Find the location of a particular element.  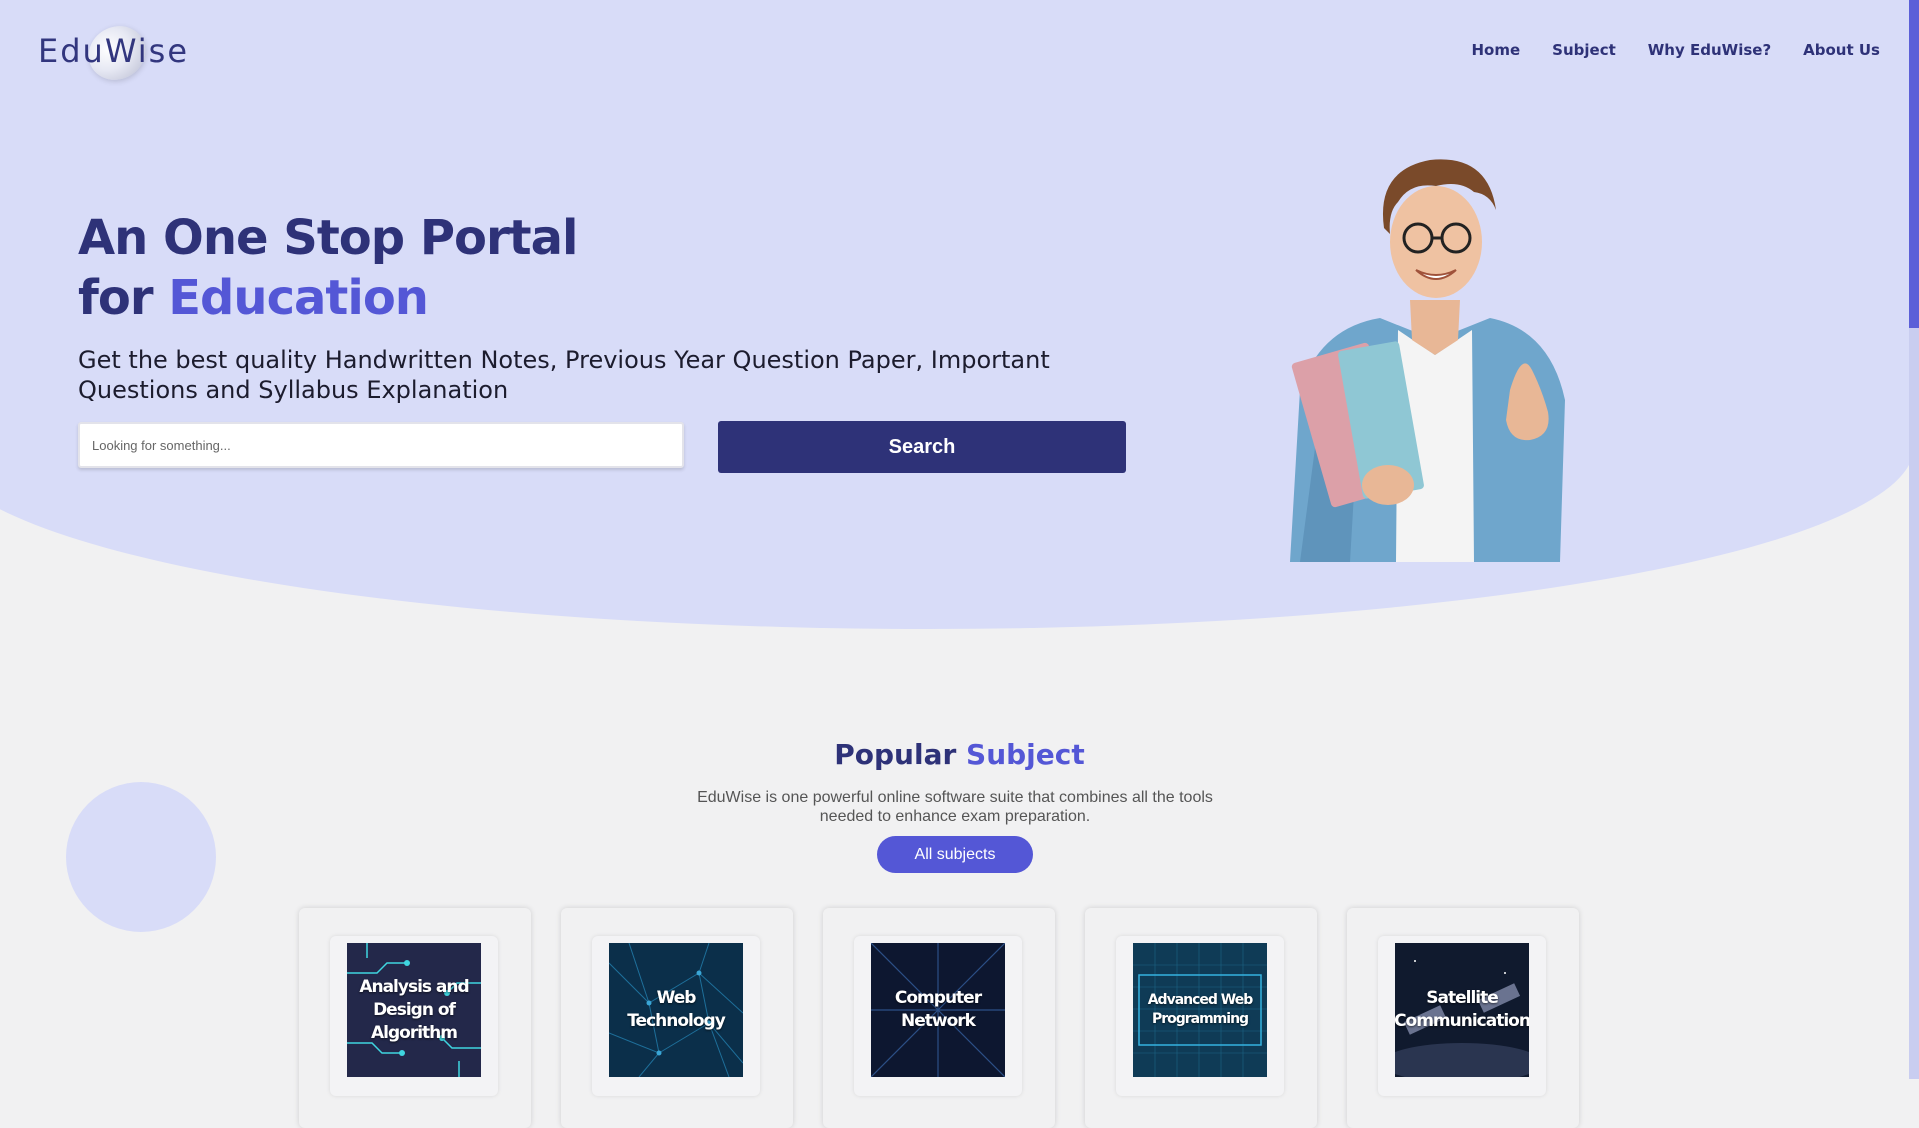

subject-card-advanced-web: Advanced Web Programming is located at coordinates (1201, 1018).